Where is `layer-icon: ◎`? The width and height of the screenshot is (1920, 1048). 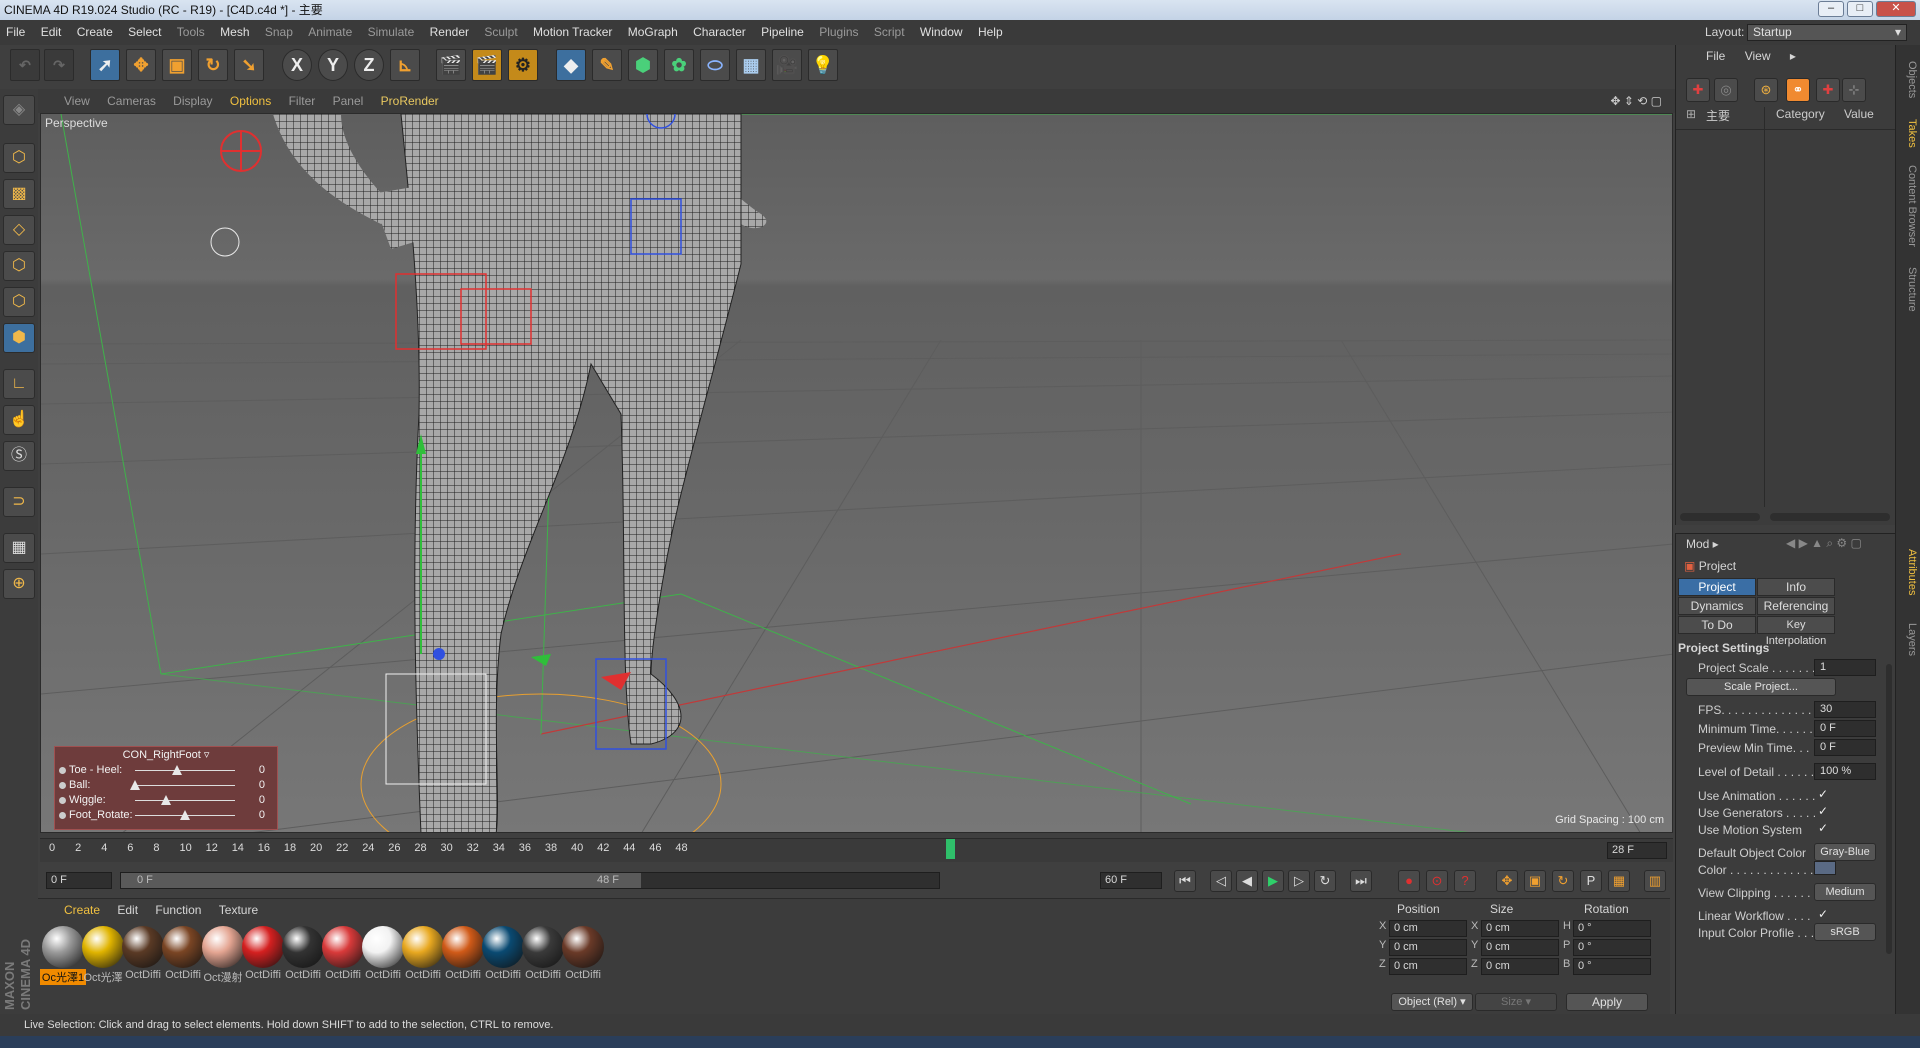
layer-icon: ◎ is located at coordinates (1726, 90).